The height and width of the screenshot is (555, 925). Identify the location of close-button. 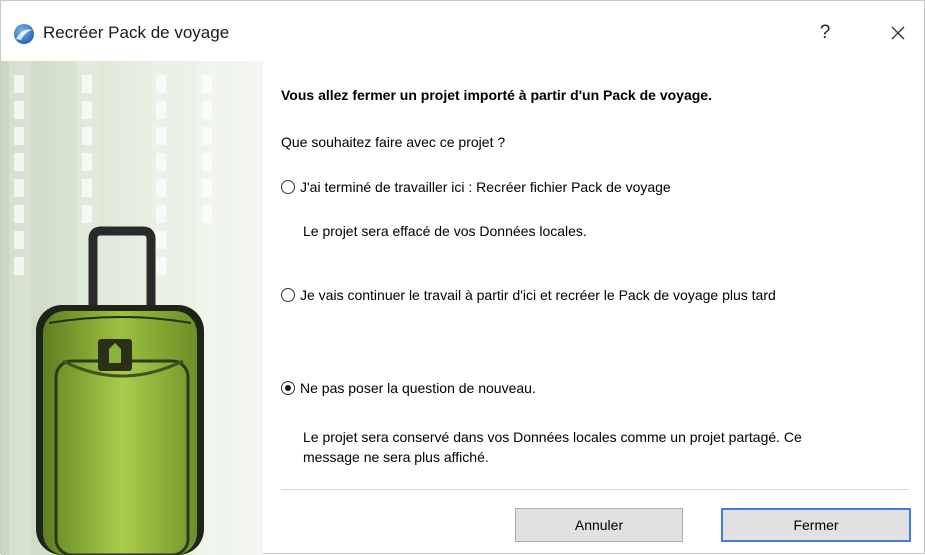
(898, 33).